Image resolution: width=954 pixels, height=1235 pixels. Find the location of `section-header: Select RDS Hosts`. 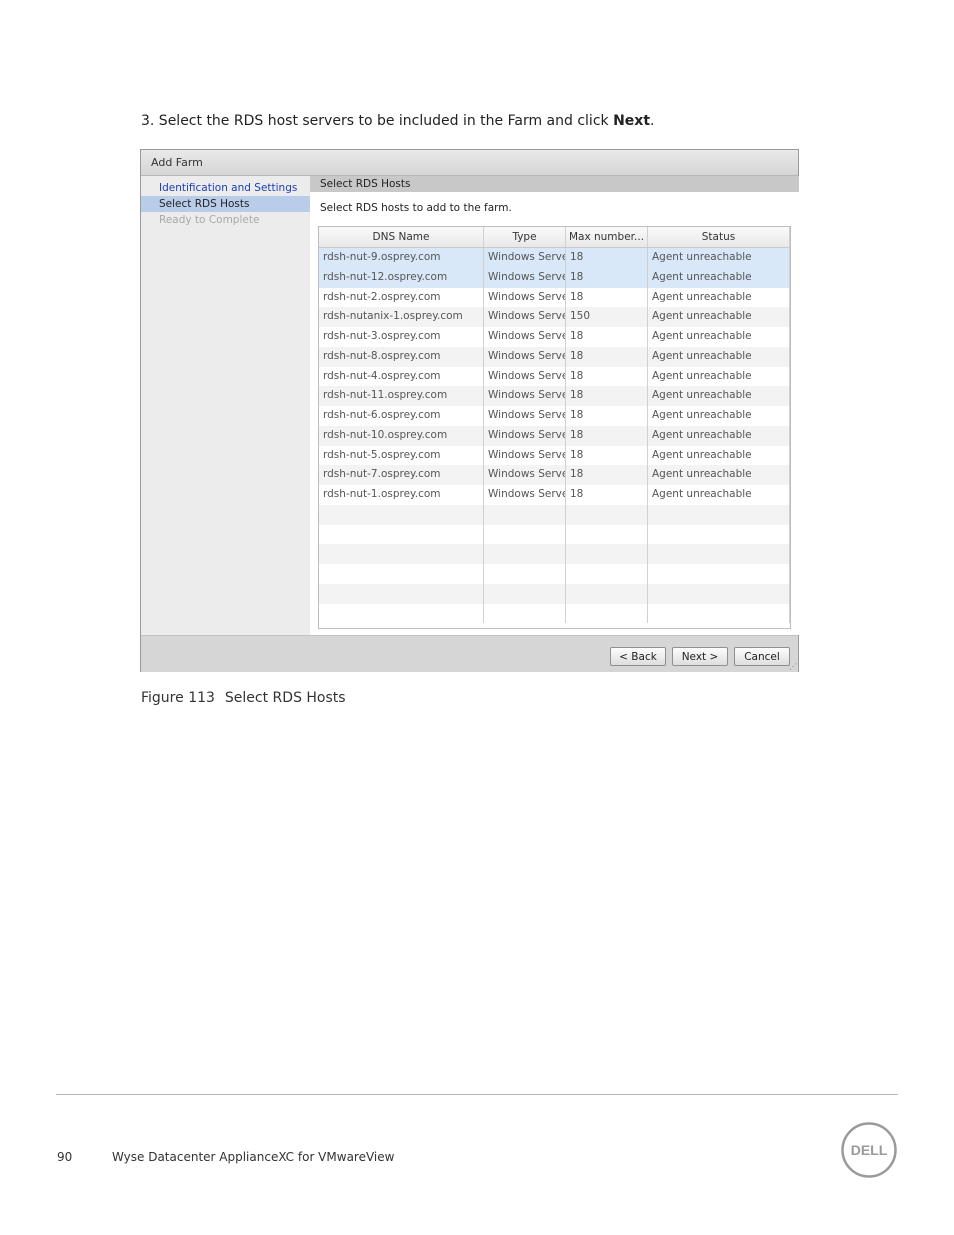

section-header: Select RDS Hosts is located at coordinates (554, 184).